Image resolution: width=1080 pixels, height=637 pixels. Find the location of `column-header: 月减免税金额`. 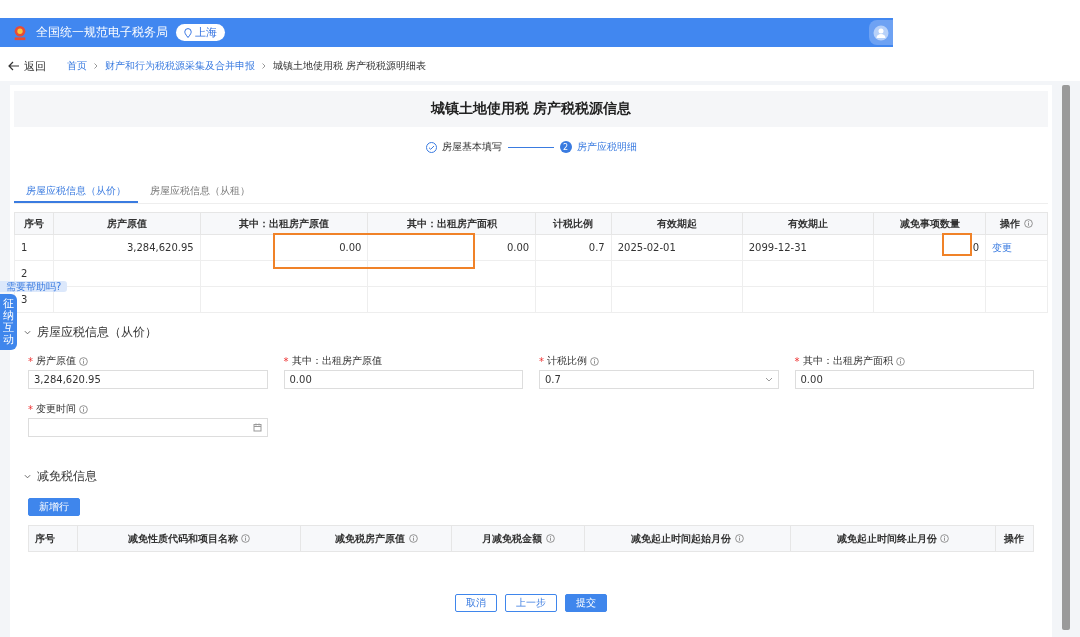

column-header: 月减免税金额 is located at coordinates (512, 538).